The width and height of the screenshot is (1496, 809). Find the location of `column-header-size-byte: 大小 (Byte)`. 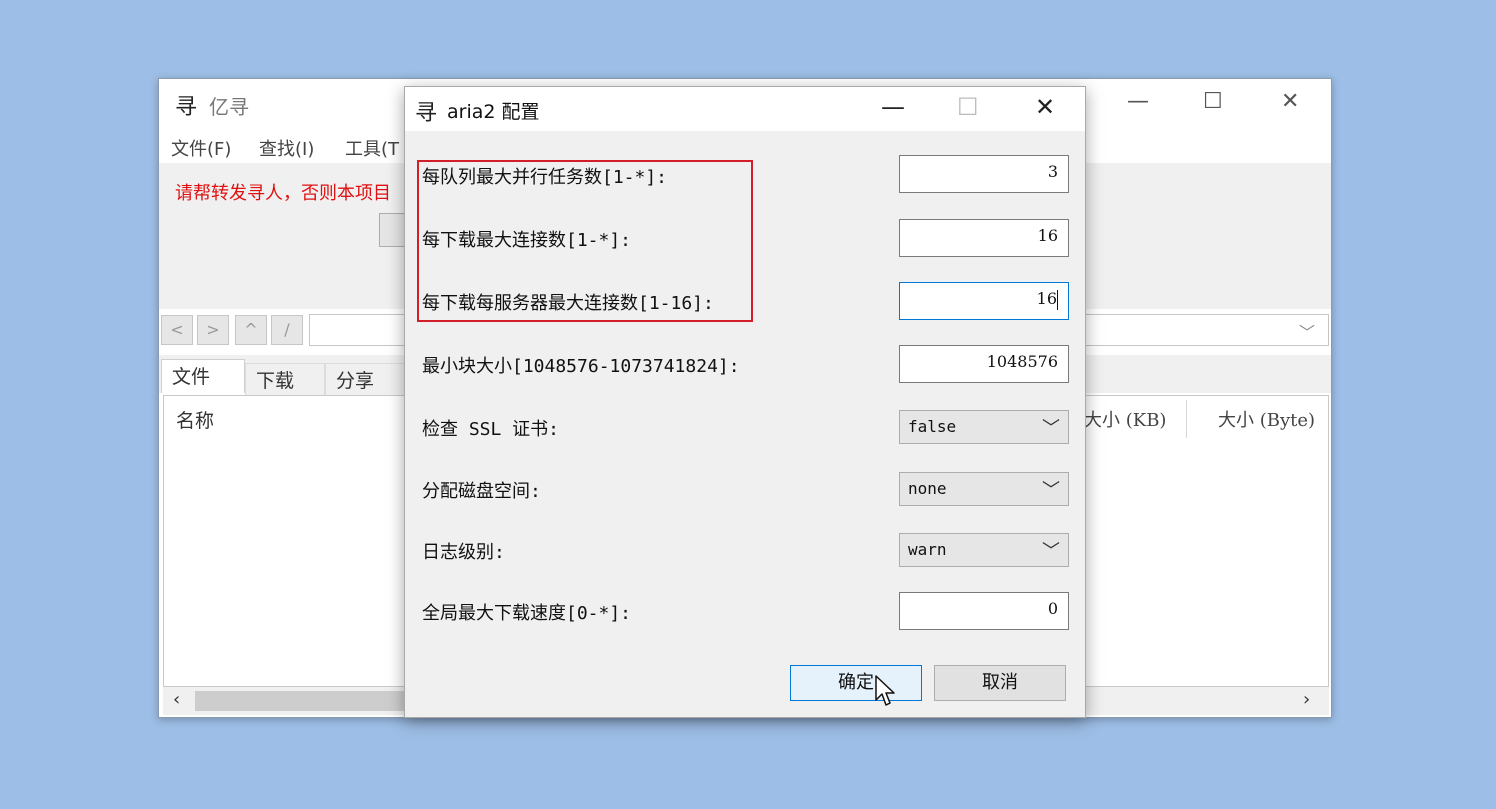

column-header-size-byte: 大小 (Byte) is located at coordinates (1266, 419).